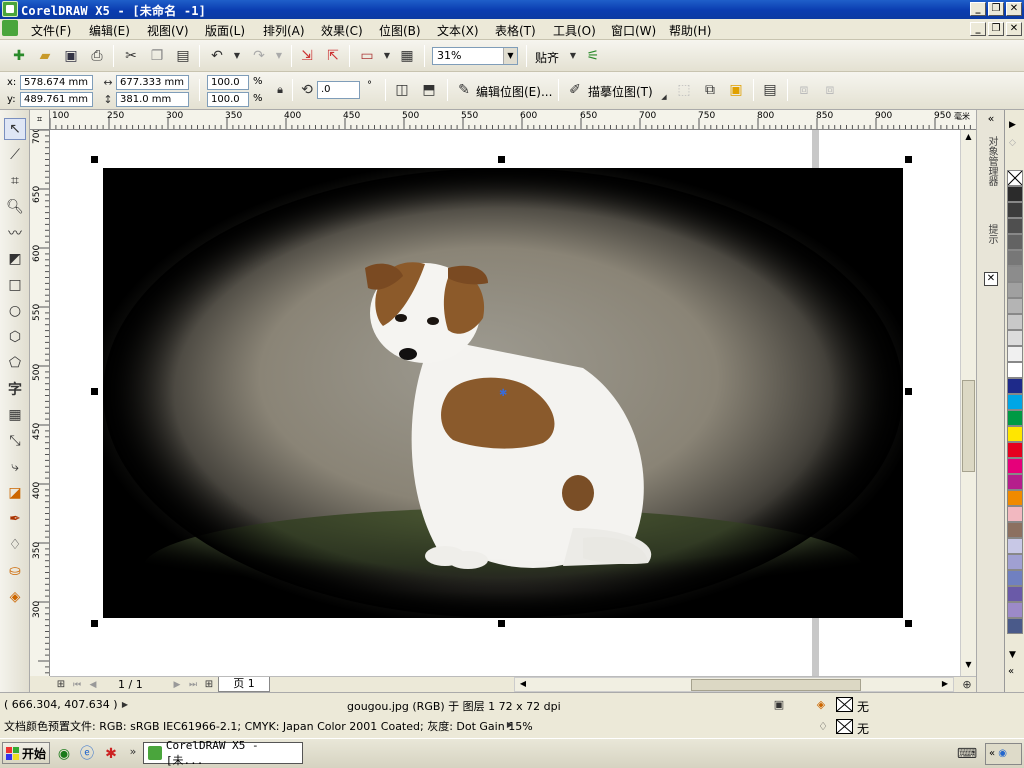  What do you see at coordinates (978, 29) in the screenshot?
I see `doc-minimize-button: _` at bounding box center [978, 29].